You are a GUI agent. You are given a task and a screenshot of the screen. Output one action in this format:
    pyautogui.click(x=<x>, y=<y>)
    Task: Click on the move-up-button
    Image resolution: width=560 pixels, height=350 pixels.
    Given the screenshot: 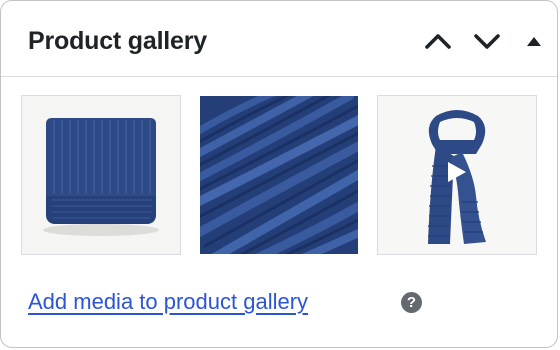 What is the action you would take?
    pyautogui.click(x=438, y=41)
    